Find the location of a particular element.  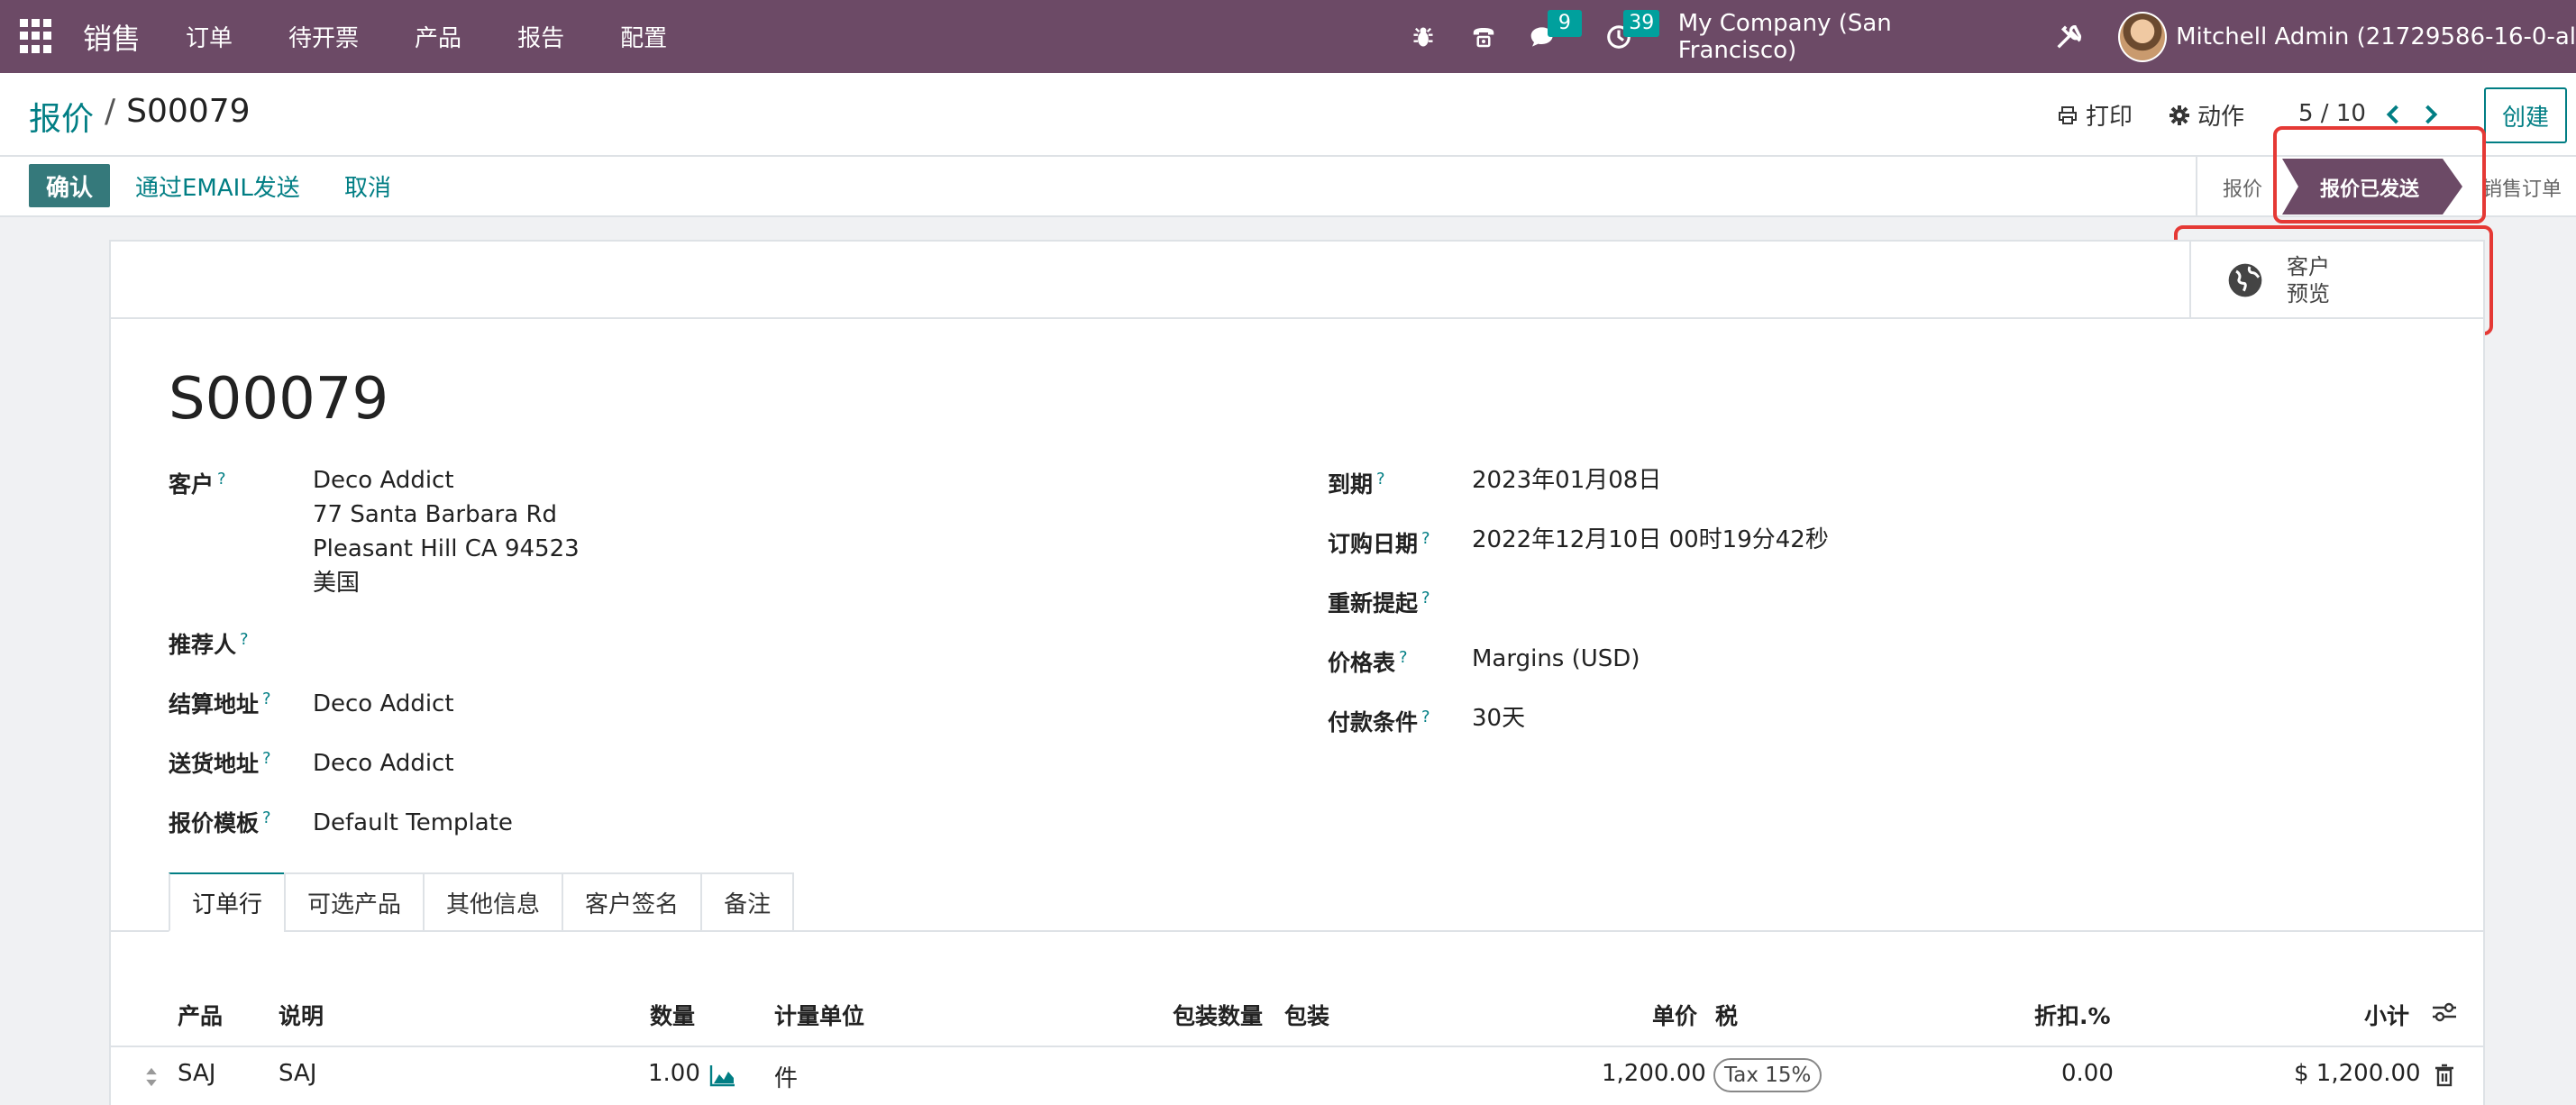

customer-street: 77 Santa Barbara Rd is located at coordinates (435, 514).